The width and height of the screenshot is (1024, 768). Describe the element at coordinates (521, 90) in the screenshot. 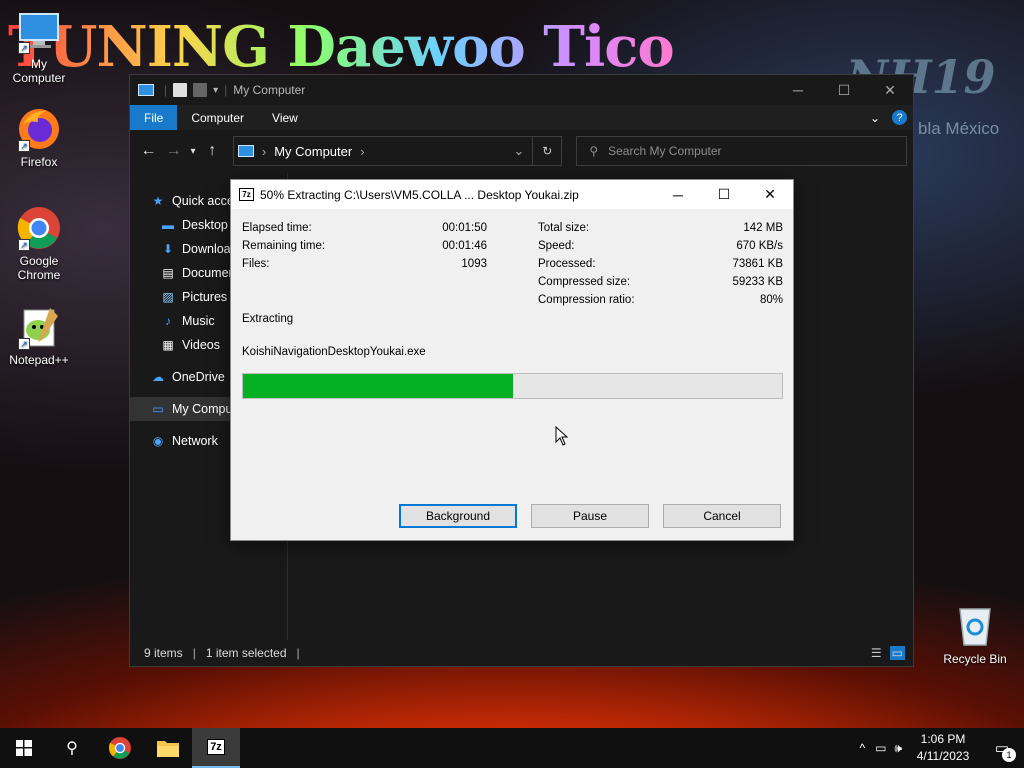

I see `explorer-titlebar: | ▾ | My Computer ─ ☐ ✕` at that location.